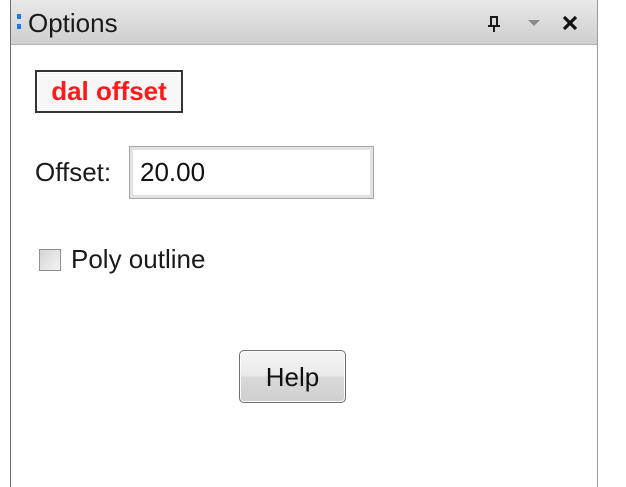  Describe the element at coordinates (109, 91) in the screenshot. I see `mode-label: dal offset` at that location.